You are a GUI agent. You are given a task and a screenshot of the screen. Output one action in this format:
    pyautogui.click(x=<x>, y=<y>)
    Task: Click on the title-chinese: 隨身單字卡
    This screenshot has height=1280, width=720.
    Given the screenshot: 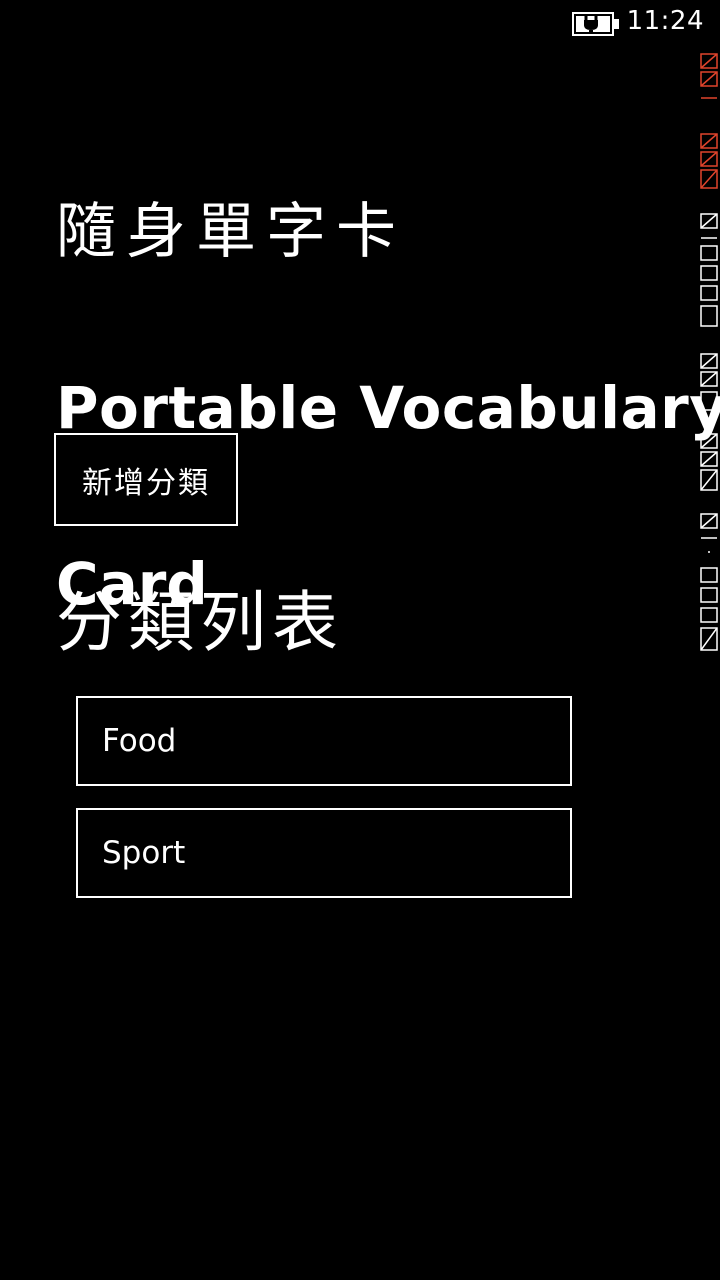 What is the action you would take?
    pyautogui.click(x=231, y=232)
    